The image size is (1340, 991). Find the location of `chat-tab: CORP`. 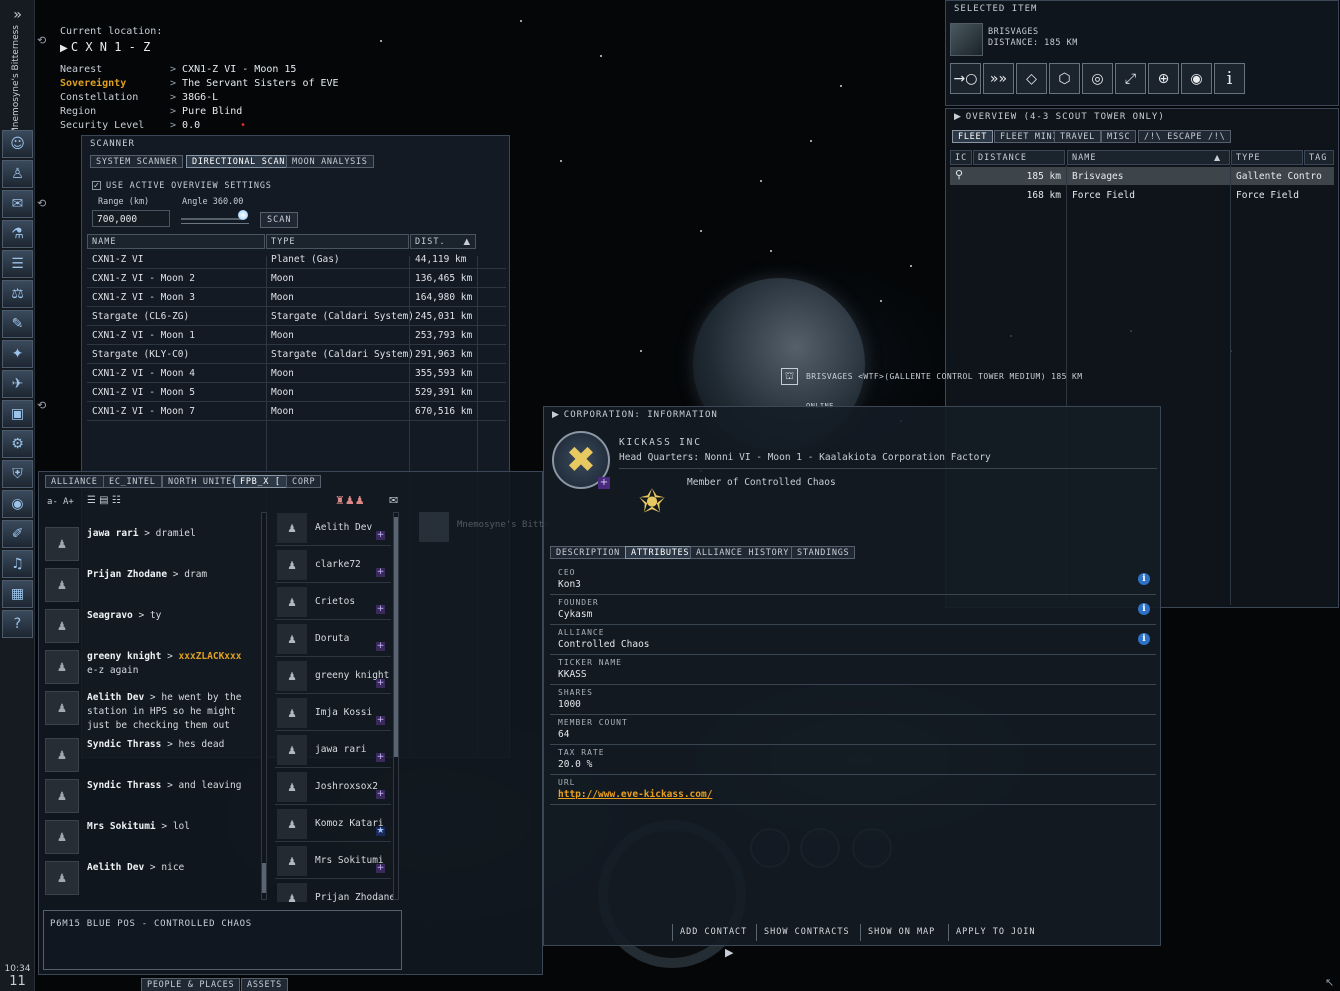

chat-tab: CORP is located at coordinates (304, 481).